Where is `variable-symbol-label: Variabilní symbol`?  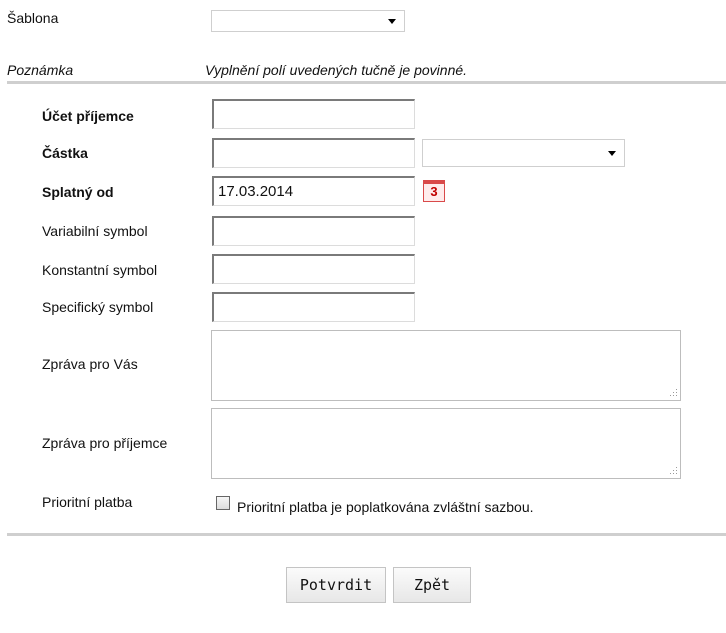 variable-symbol-label: Variabilní symbol is located at coordinates (95, 231).